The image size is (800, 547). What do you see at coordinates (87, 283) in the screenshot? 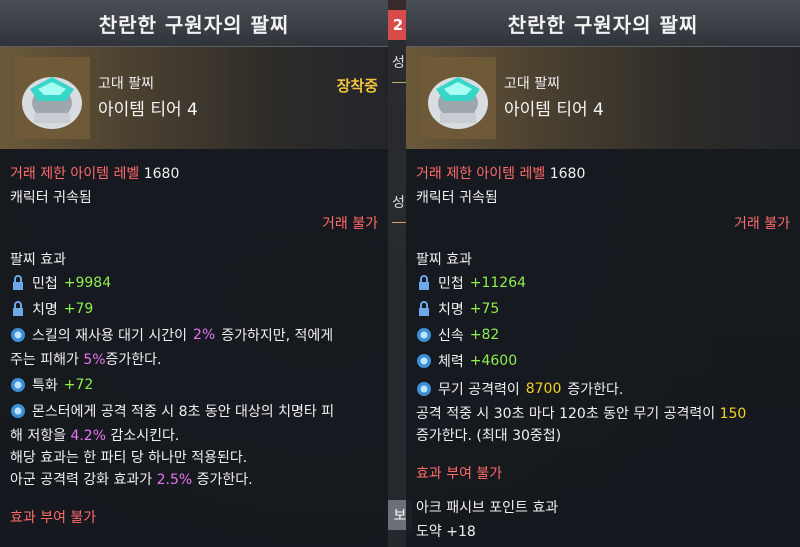
I see `stat-value: +9984` at bounding box center [87, 283].